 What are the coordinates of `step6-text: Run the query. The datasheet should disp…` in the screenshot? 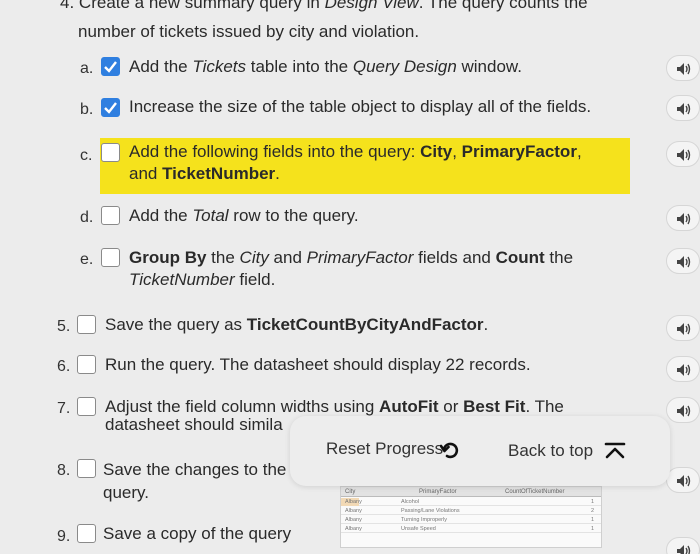 It's located at (318, 364).